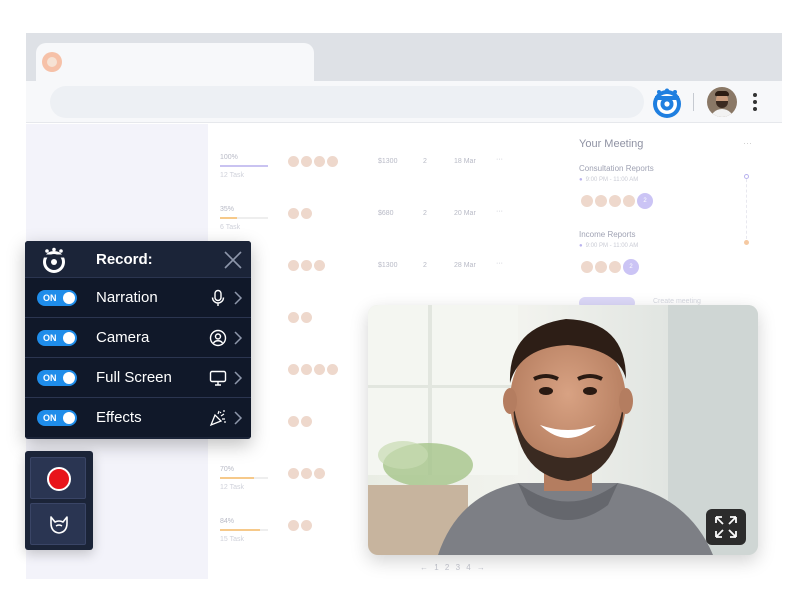 The image size is (812, 612). Describe the element at coordinates (677, 301) in the screenshot. I see `create-meeting-link: Create meeting` at that location.